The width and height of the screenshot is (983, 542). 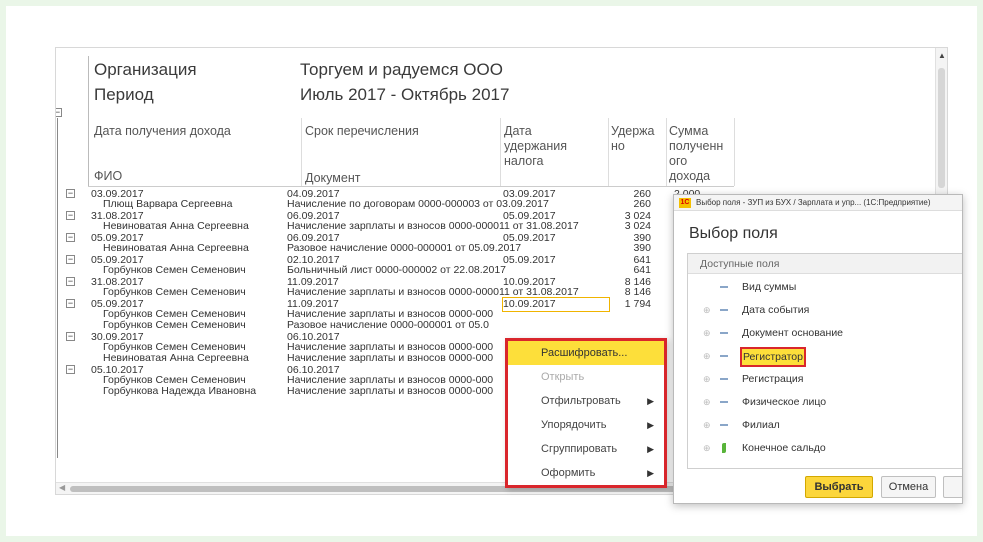 I want to click on menu-item-filter: Отфильтровать ▶, so click(x=586, y=401).